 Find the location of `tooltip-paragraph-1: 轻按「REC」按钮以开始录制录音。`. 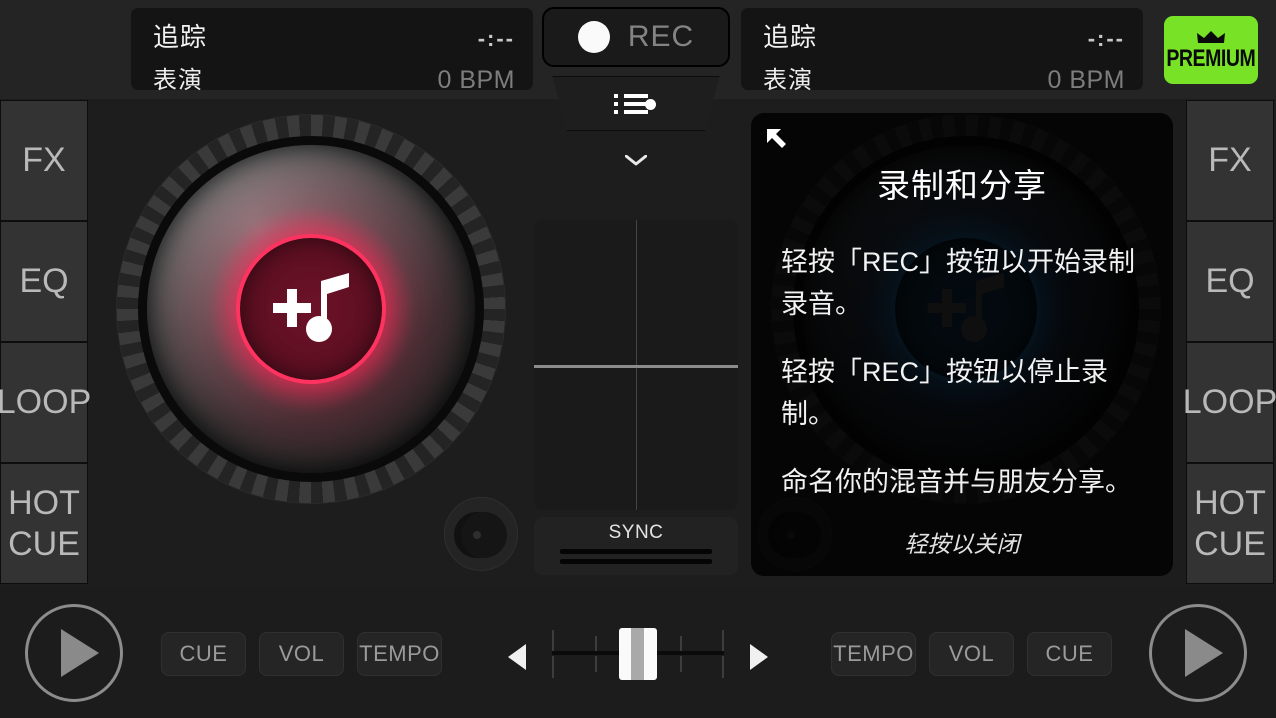

tooltip-paragraph-1: 轻按「REC」按钮以开始录制录音。 is located at coordinates (958, 283).